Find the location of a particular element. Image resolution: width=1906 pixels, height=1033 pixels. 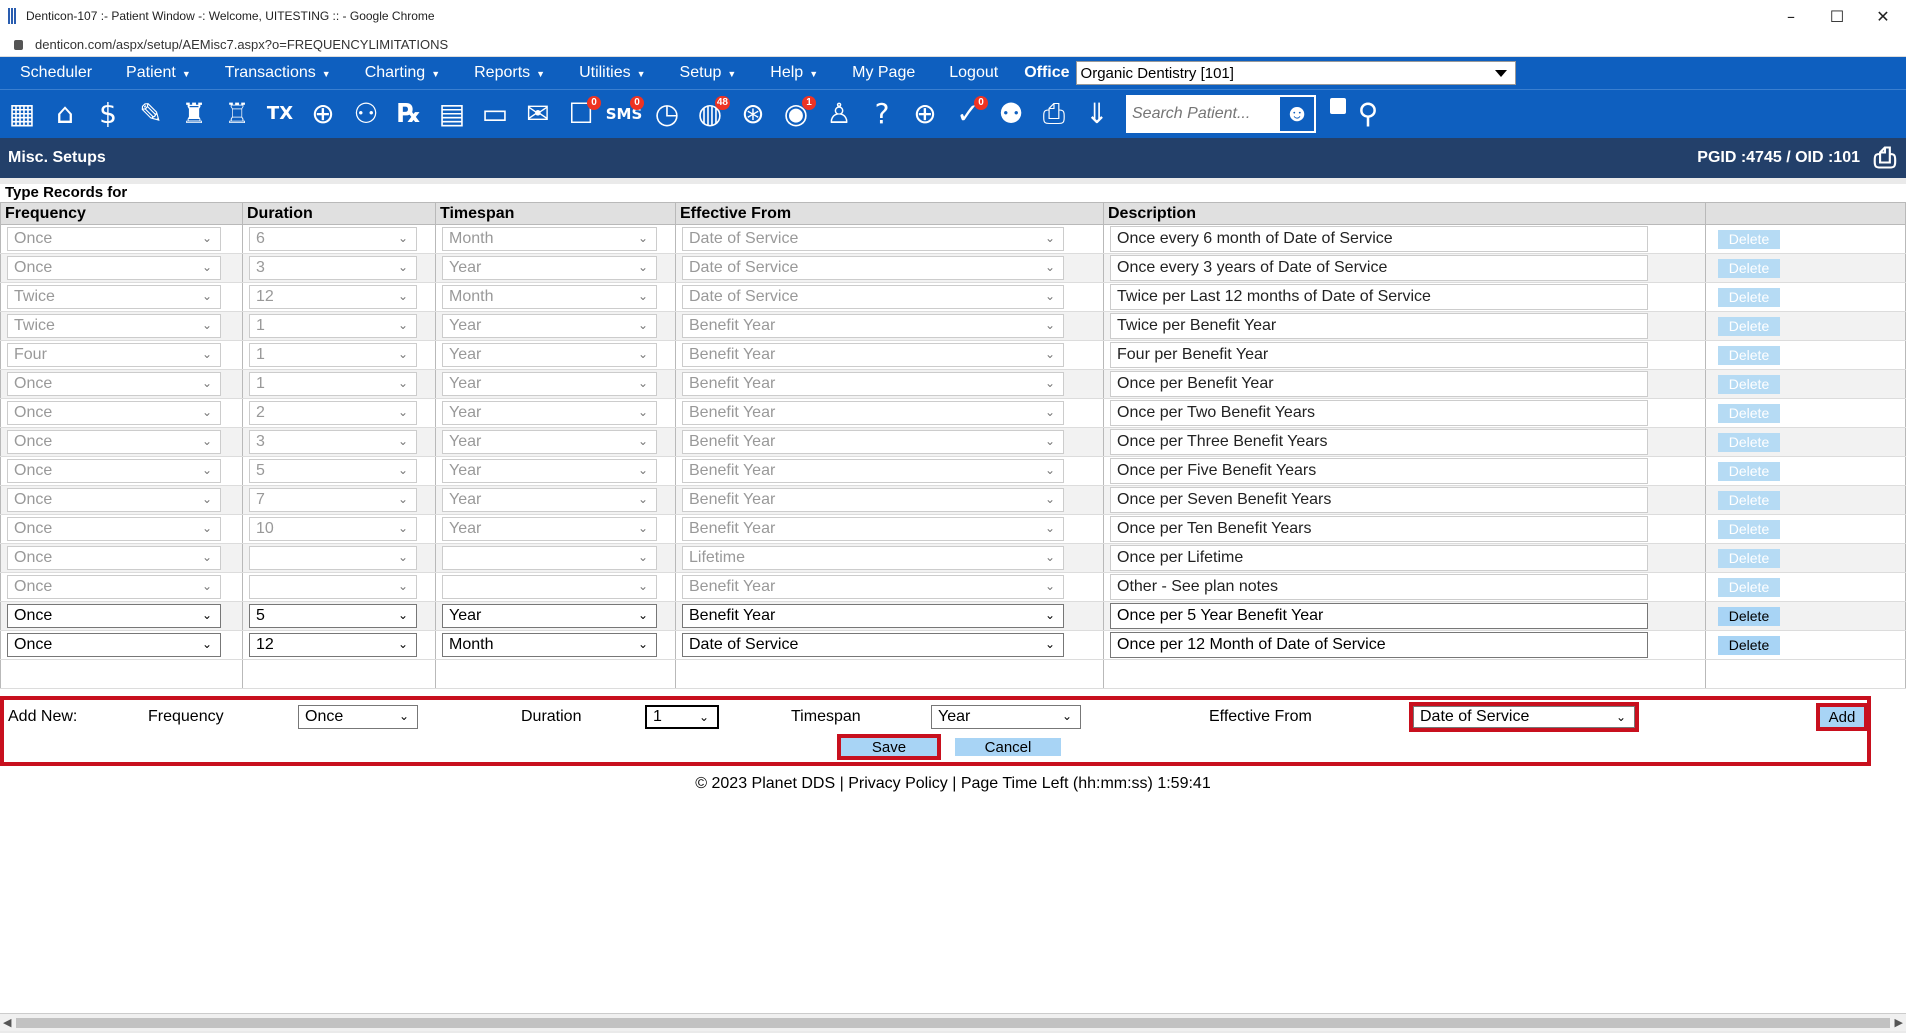

family-icon: ⚇ is located at coordinates (366, 114).